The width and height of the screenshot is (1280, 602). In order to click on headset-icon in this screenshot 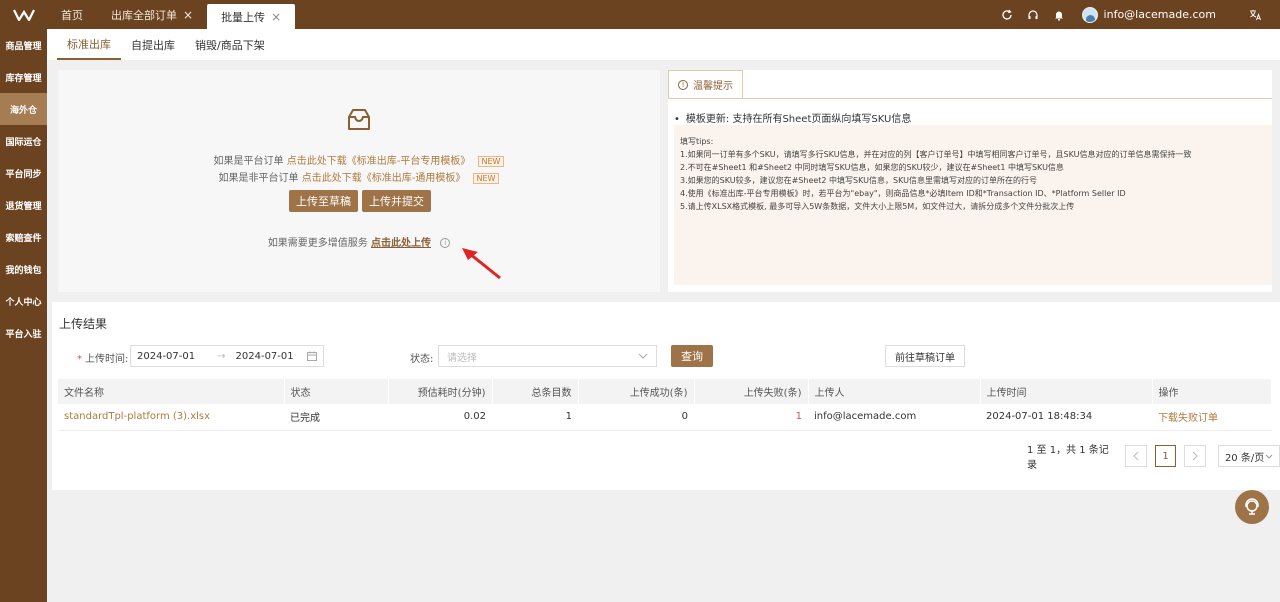, I will do `click(1033, 15)`.